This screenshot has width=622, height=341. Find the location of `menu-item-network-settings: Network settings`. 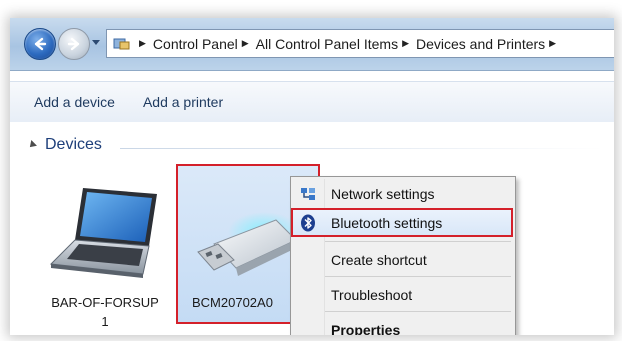

menu-item-network-settings: Network settings is located at coordinates (402, 193).